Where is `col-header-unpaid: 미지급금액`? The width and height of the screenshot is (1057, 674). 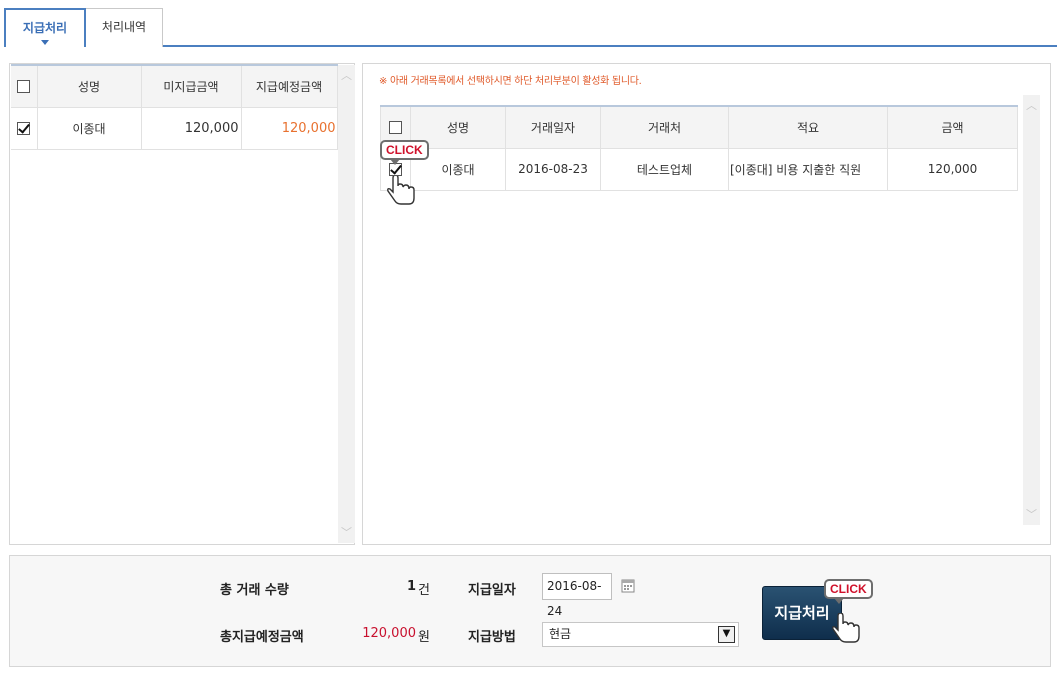 col-header-unpaid: 미지급금액 is located at coordinates (191, 86).